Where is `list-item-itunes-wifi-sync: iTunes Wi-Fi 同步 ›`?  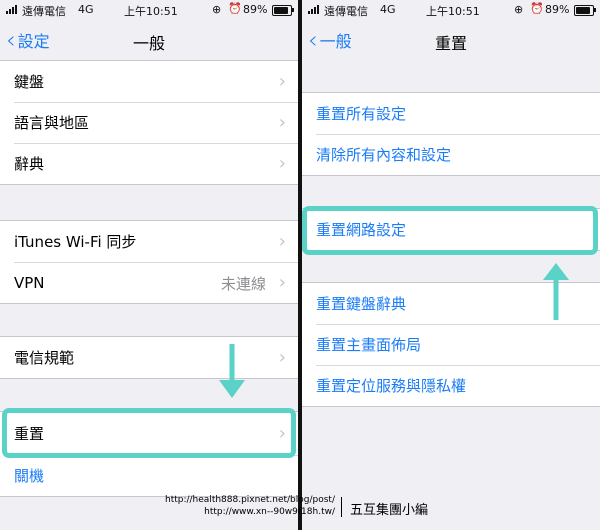
list-item-itunes-wifi-sync: iTunes Wi-Fi 同步 › is located at coordinates (149, 241).